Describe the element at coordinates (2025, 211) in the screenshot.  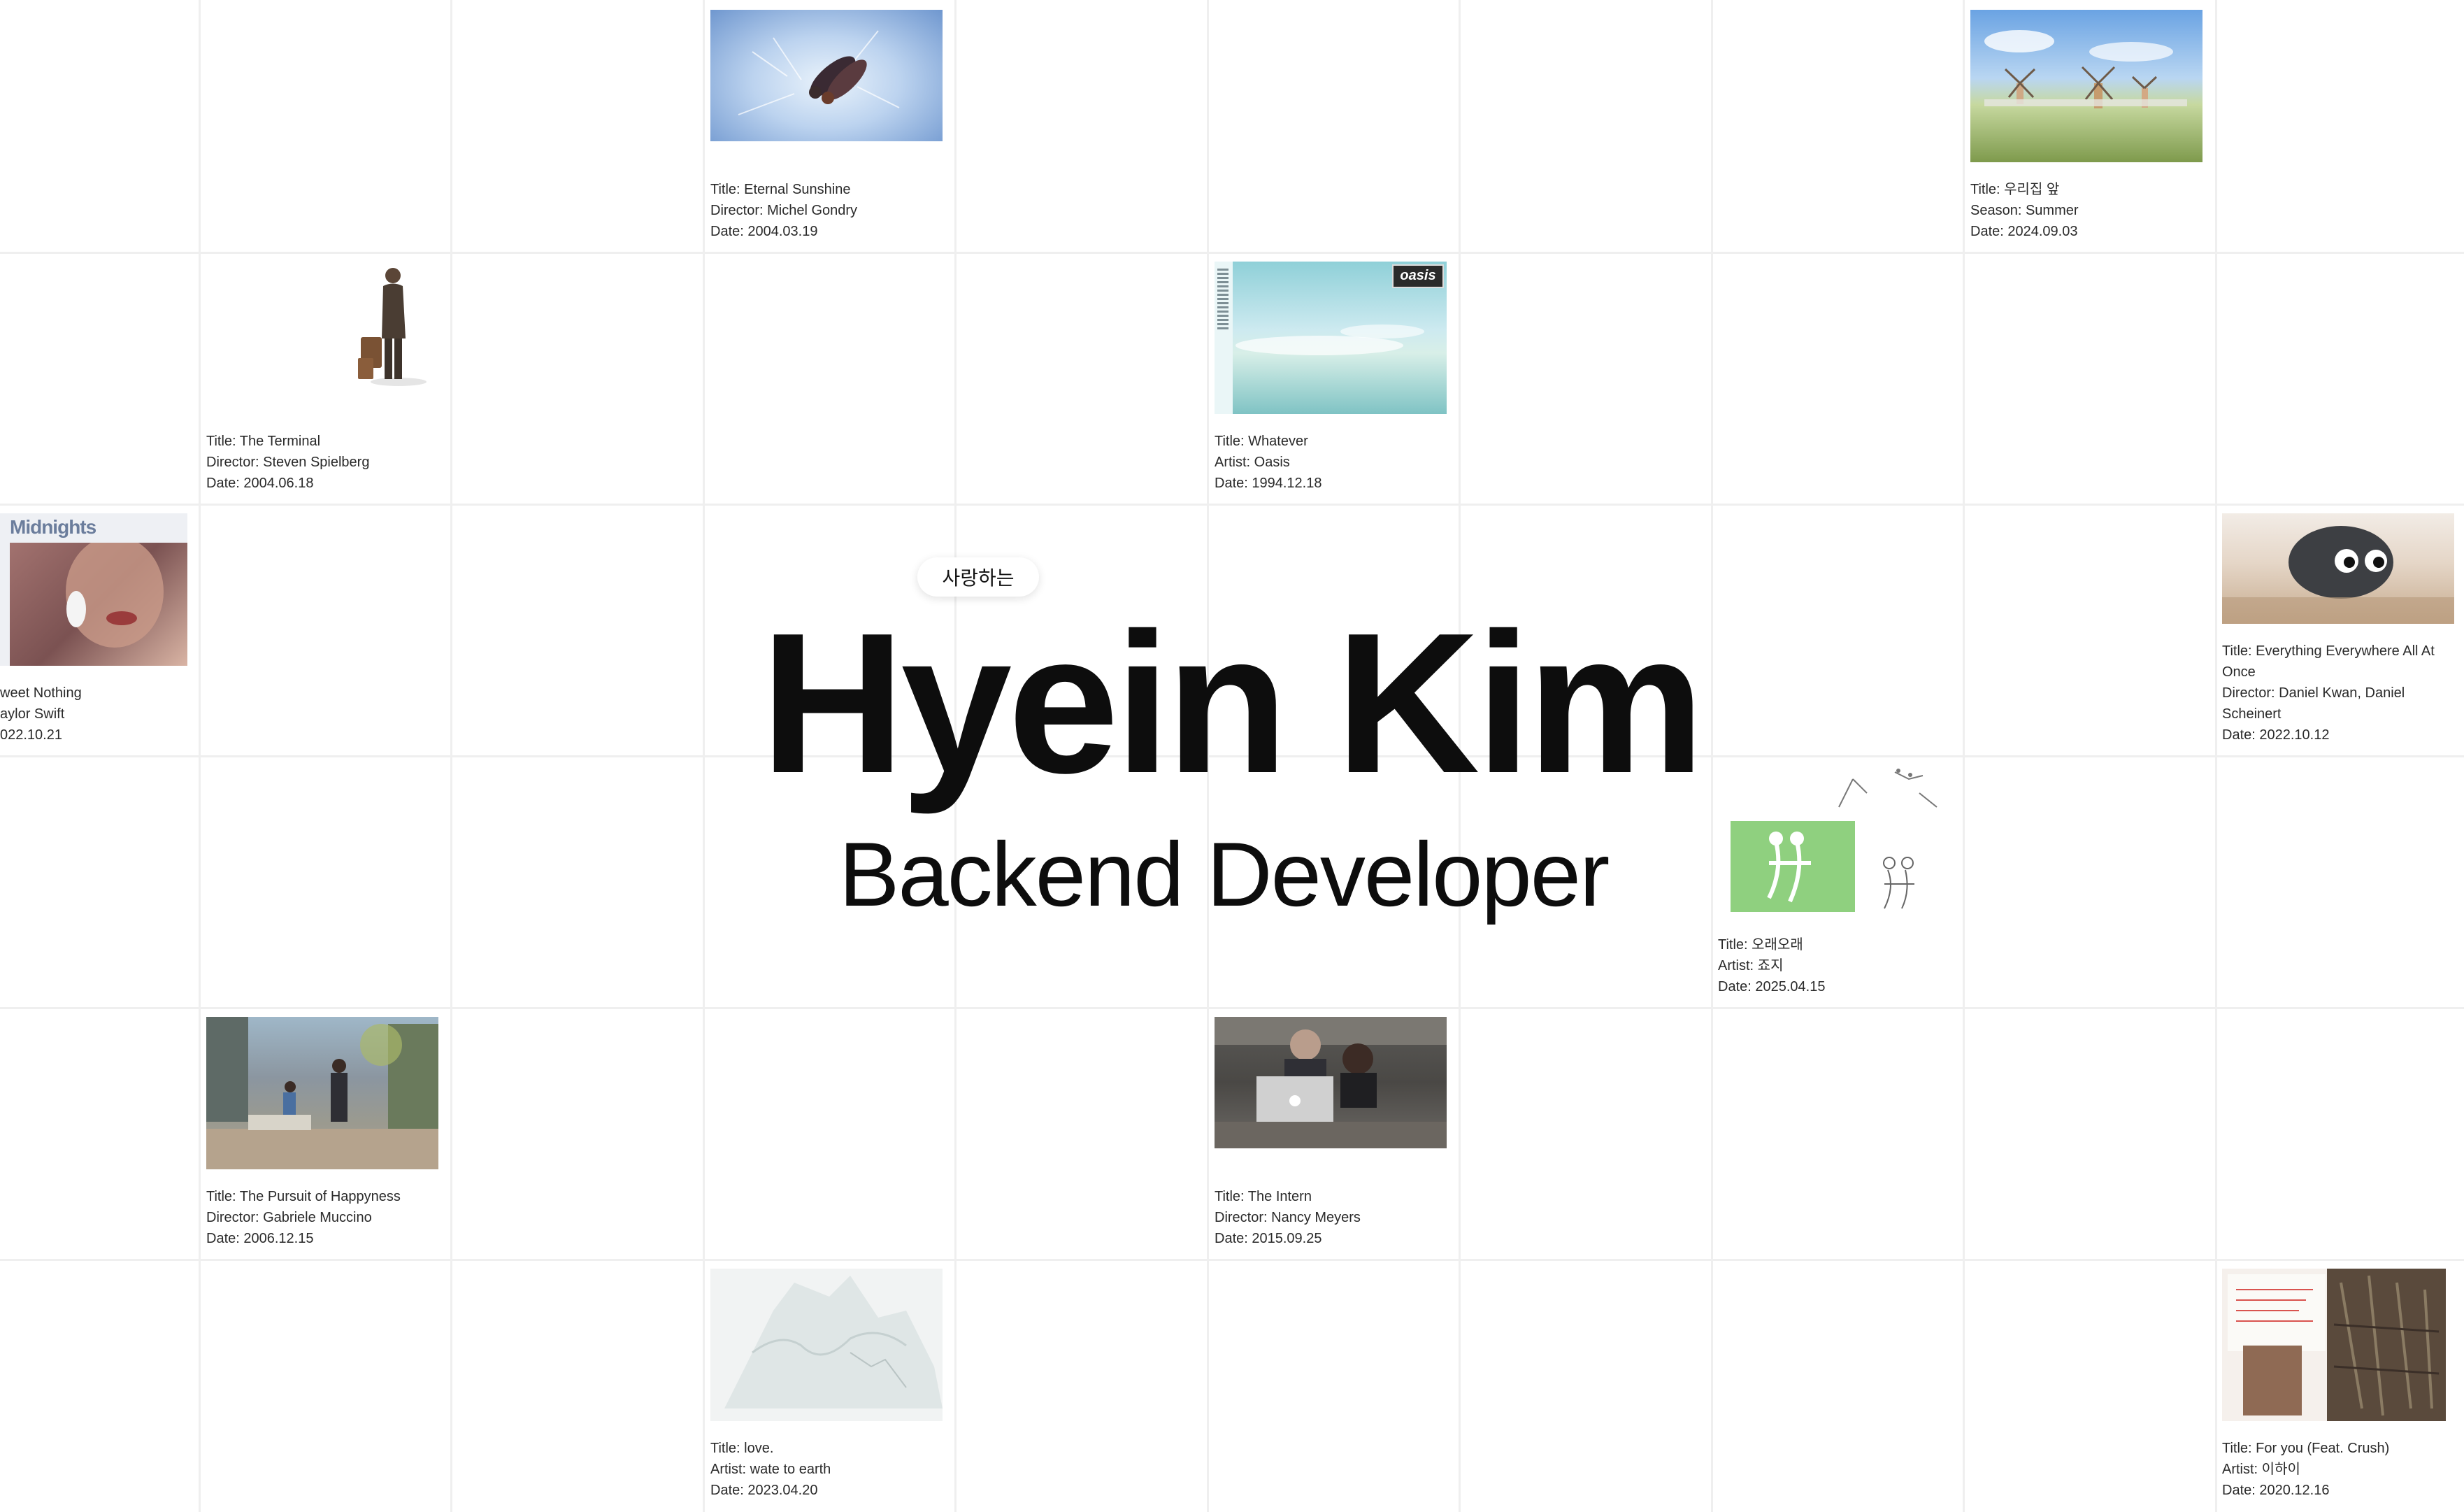
I see `card-season: Season: Summer` at that location.